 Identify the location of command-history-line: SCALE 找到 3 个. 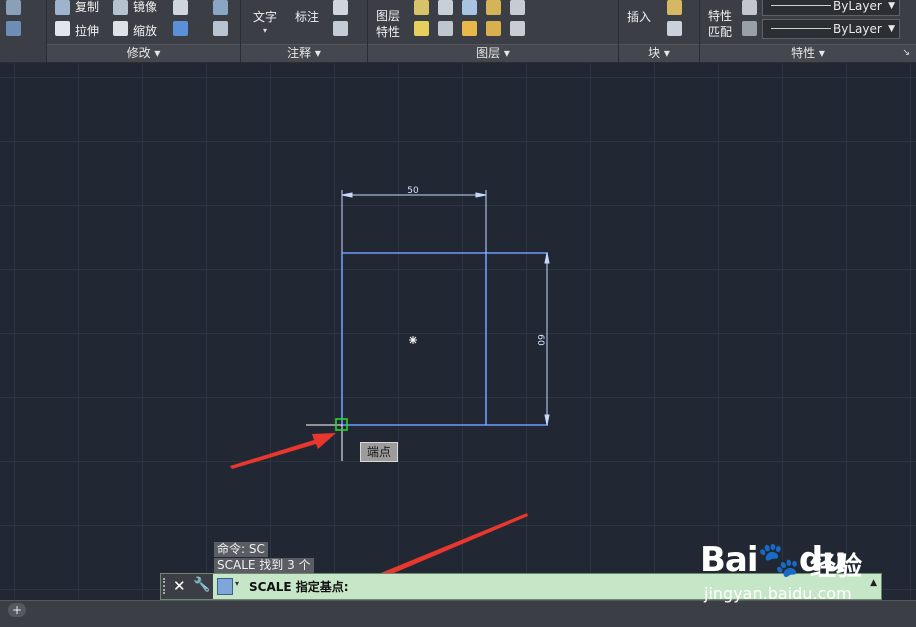
(264, 565).